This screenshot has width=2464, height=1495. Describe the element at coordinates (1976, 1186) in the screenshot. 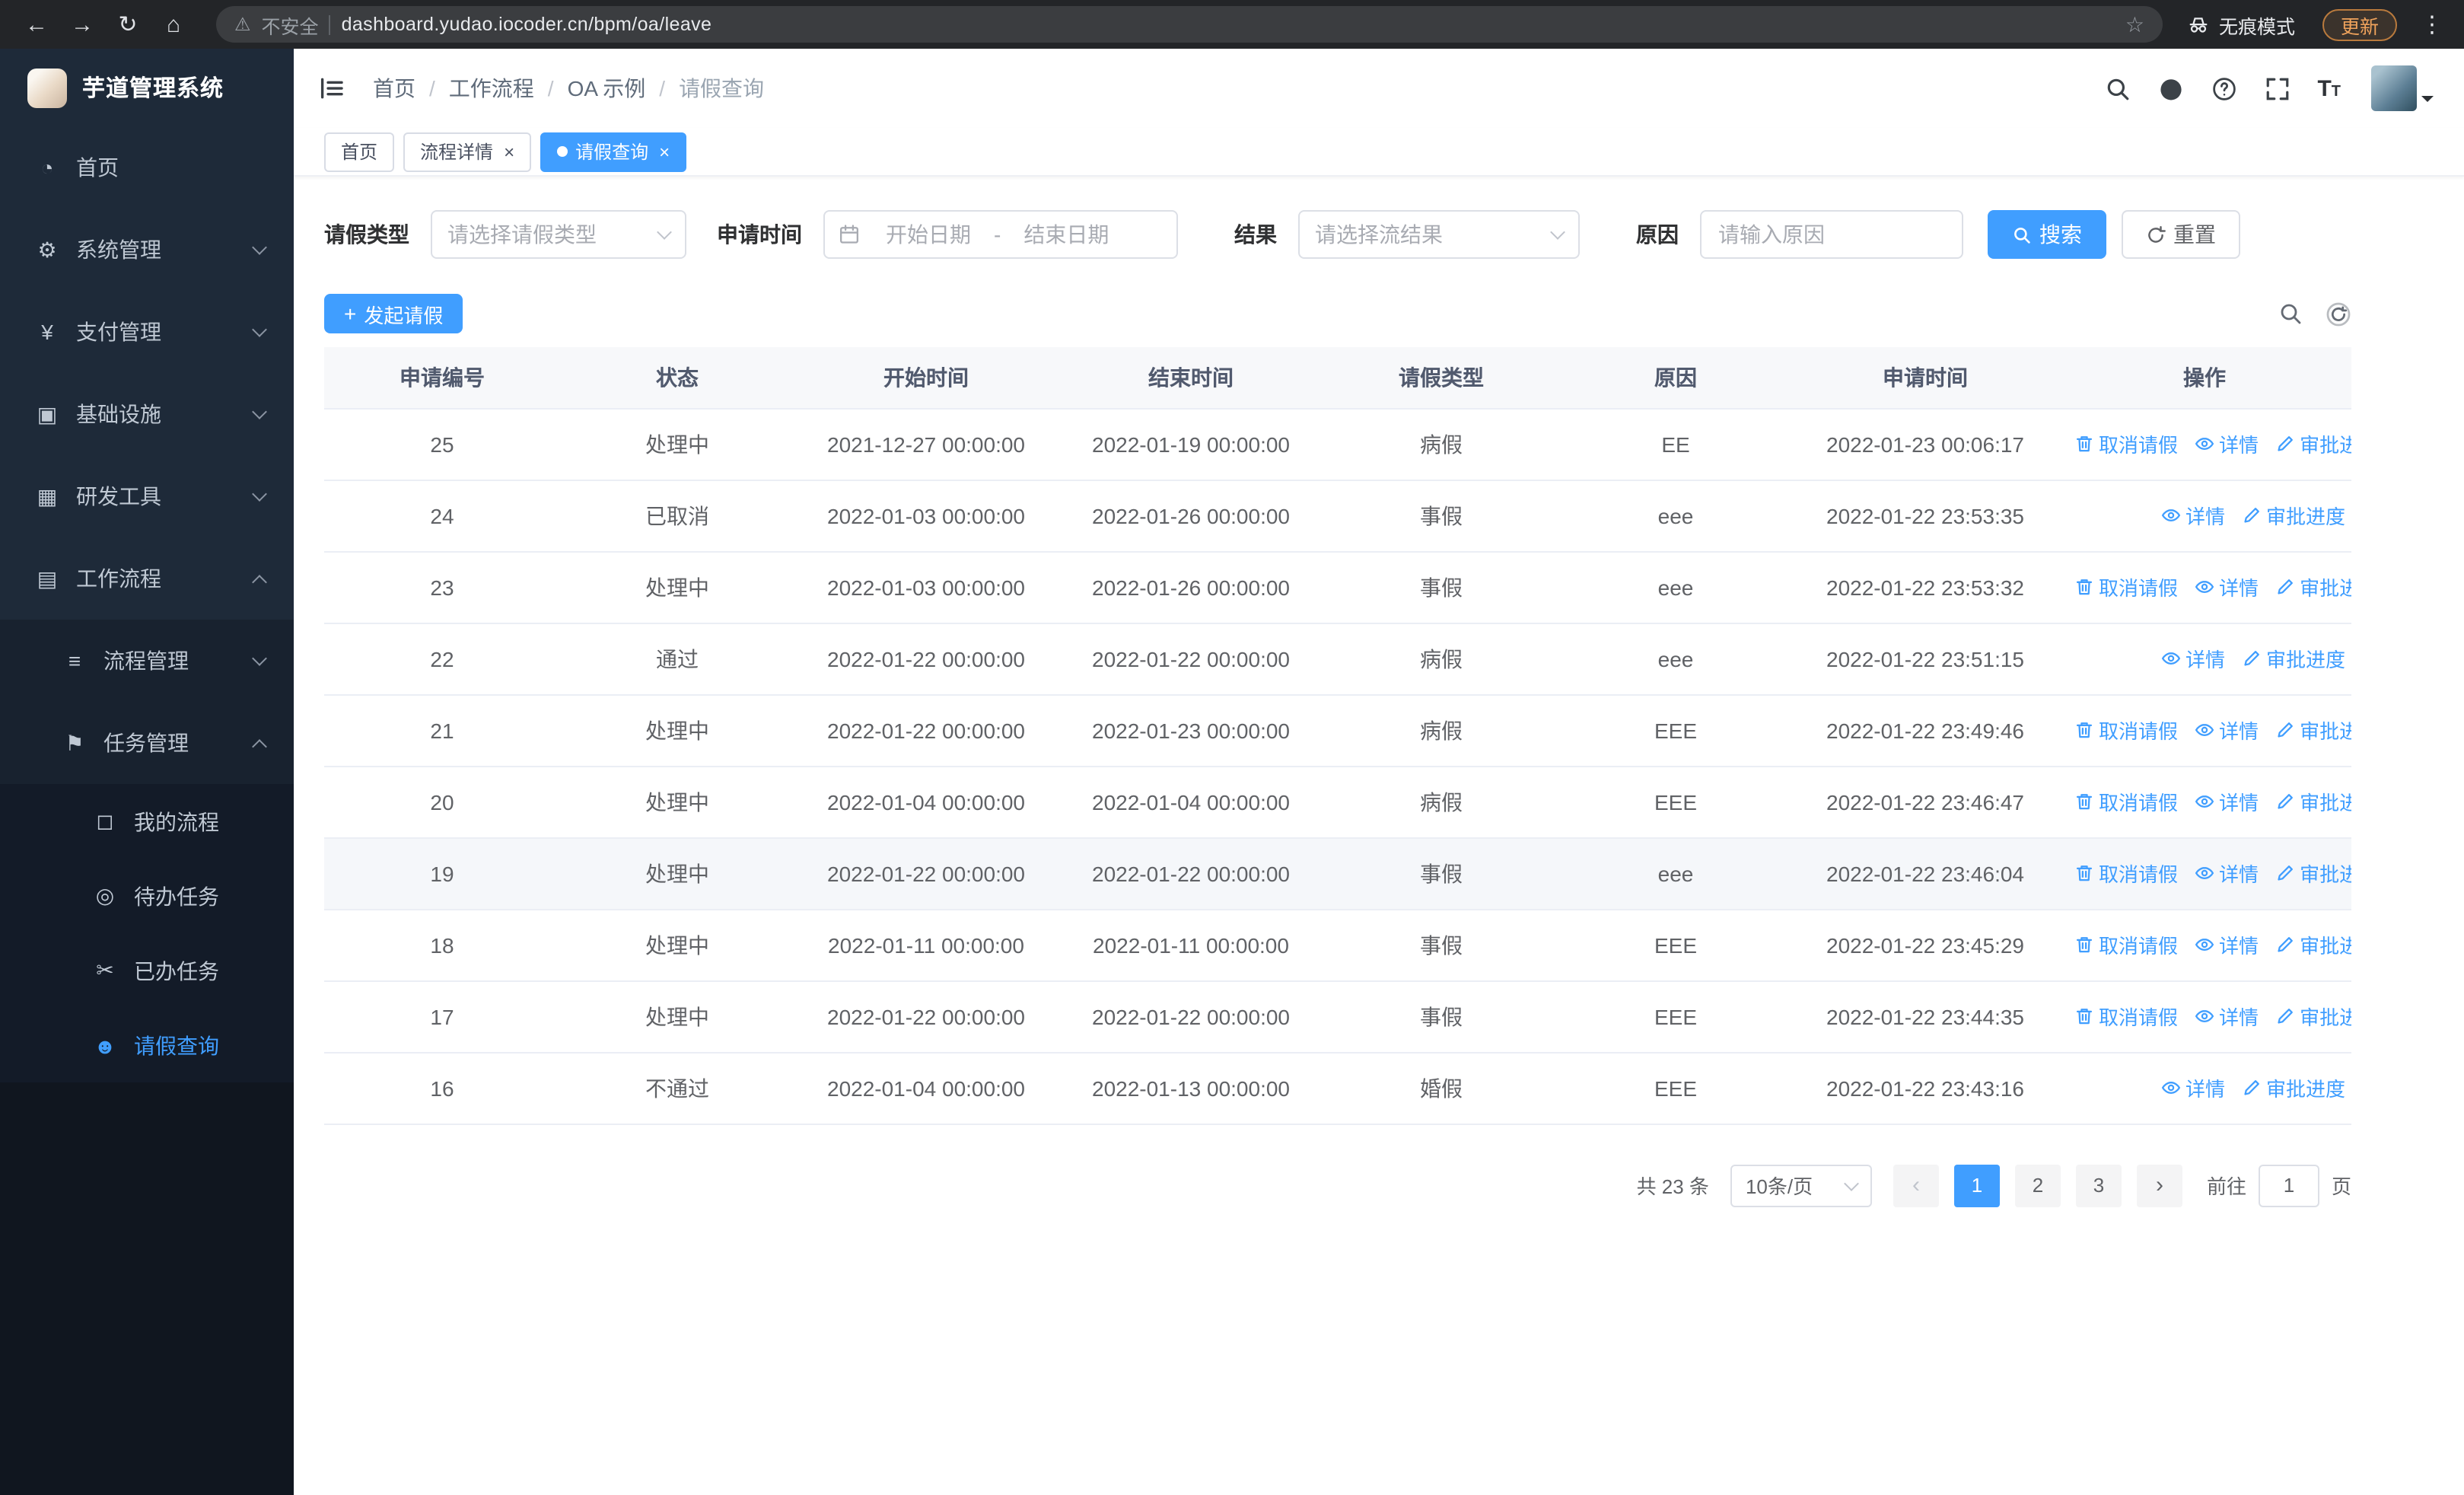

I see `page-button-1: 1` at that location.